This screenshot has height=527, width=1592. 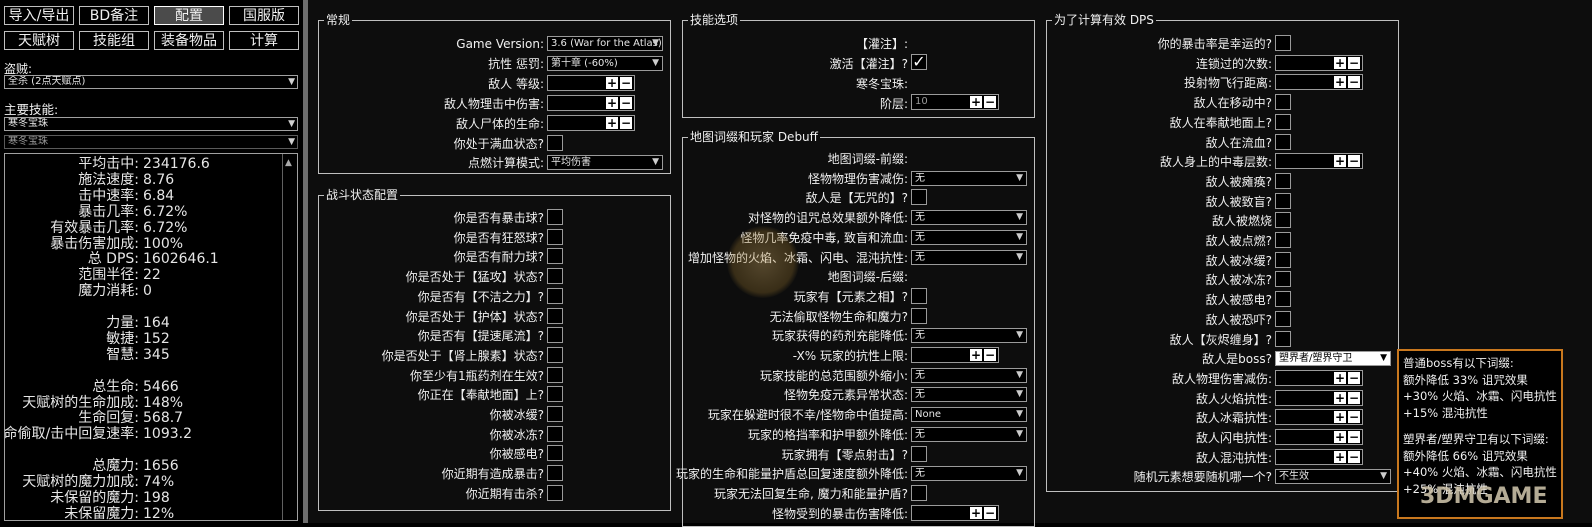 What do you see at coordinates (1333, 477) in the screenshot?
I see `option-select: 不生效 ▼` at bounding box center [1333, 477].